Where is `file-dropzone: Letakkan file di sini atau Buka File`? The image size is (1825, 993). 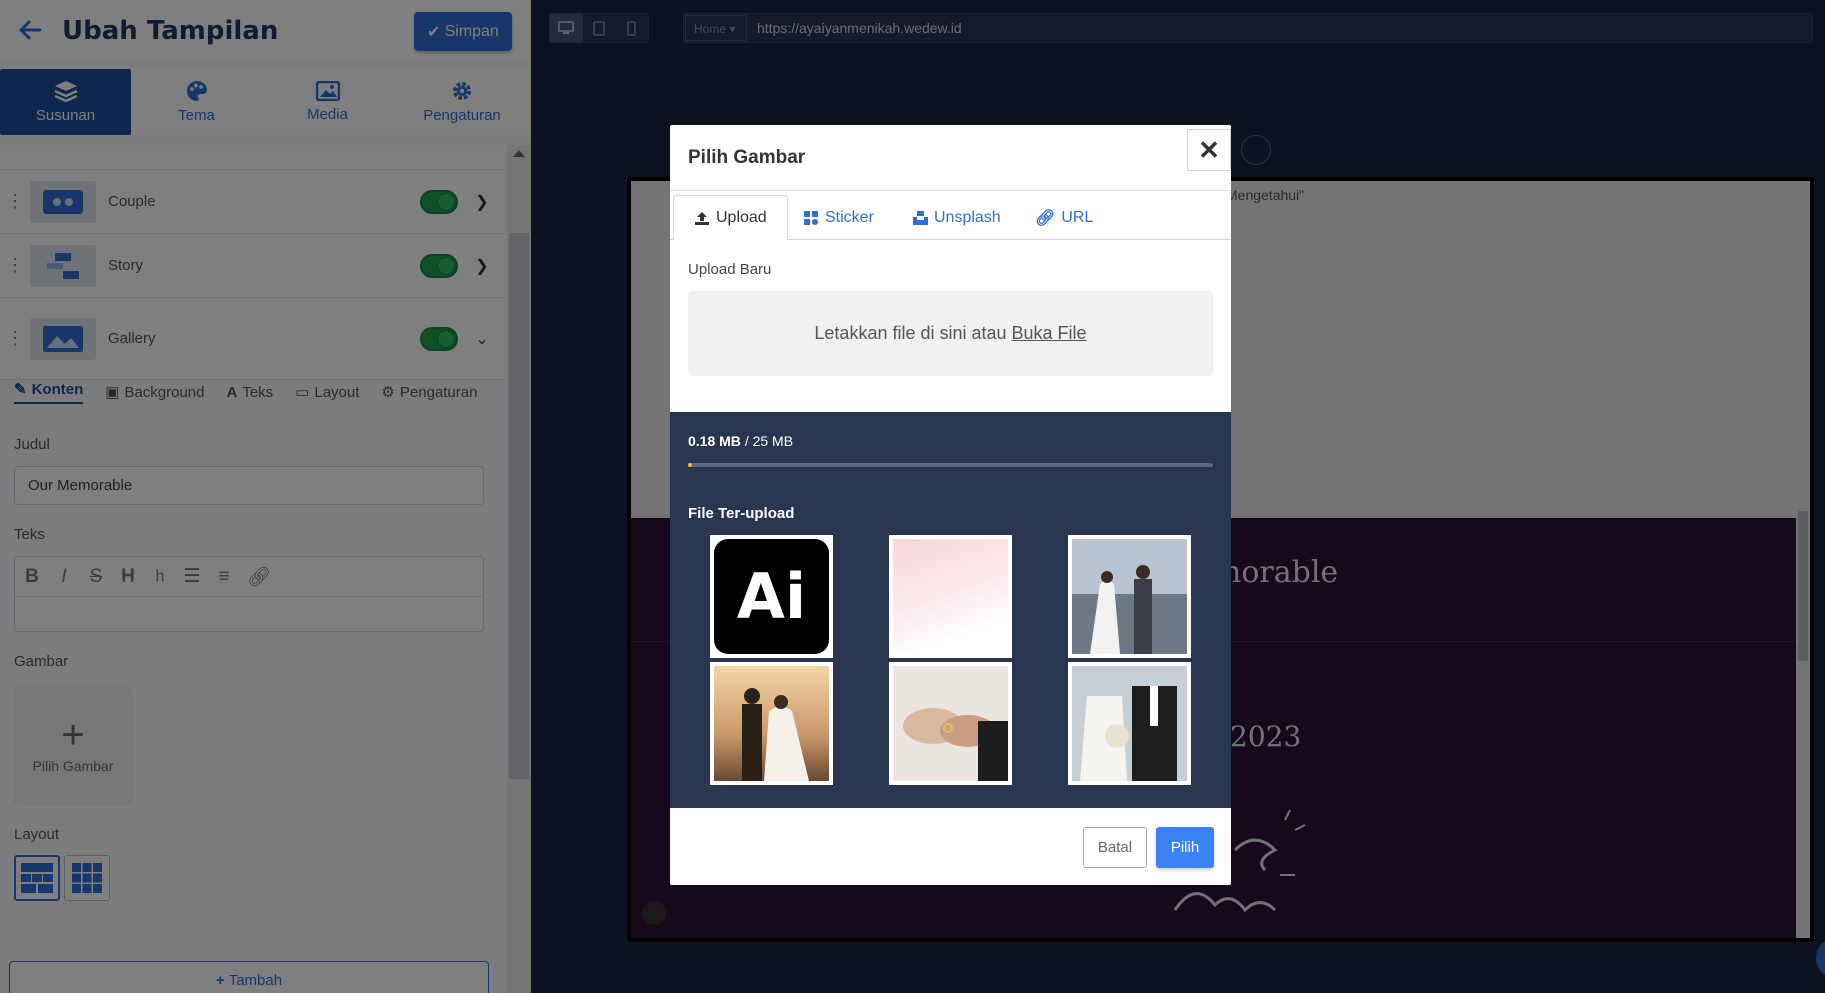 file-dropzone: Letakkan file di sini atau Buka File is located at coordinates (950, 333).